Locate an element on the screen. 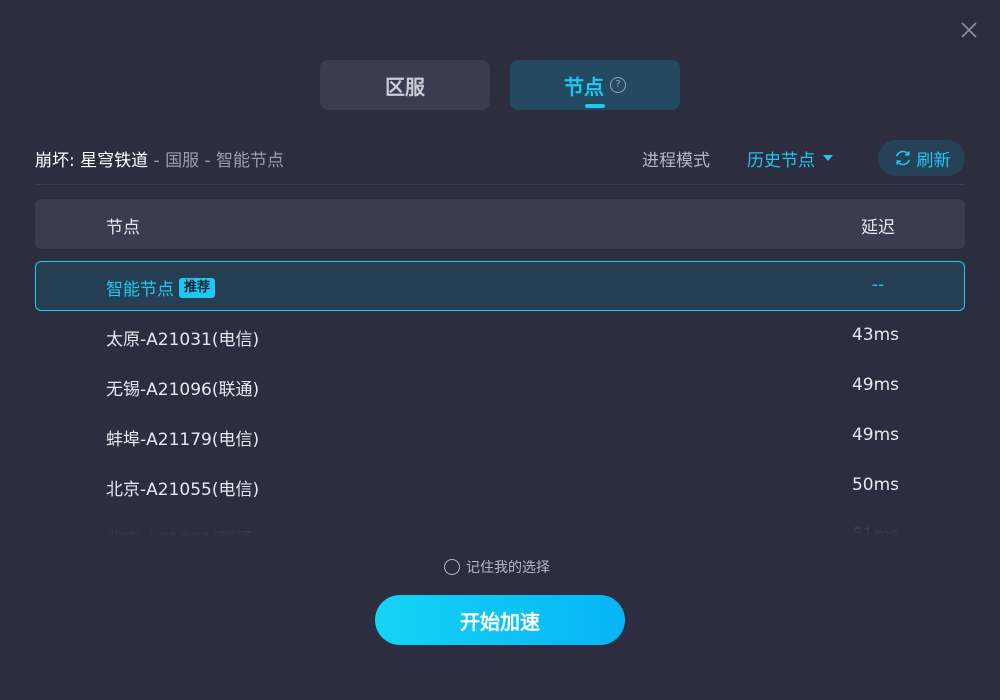  recommend-badge: 推荐 is located at coordinates (197, 287).